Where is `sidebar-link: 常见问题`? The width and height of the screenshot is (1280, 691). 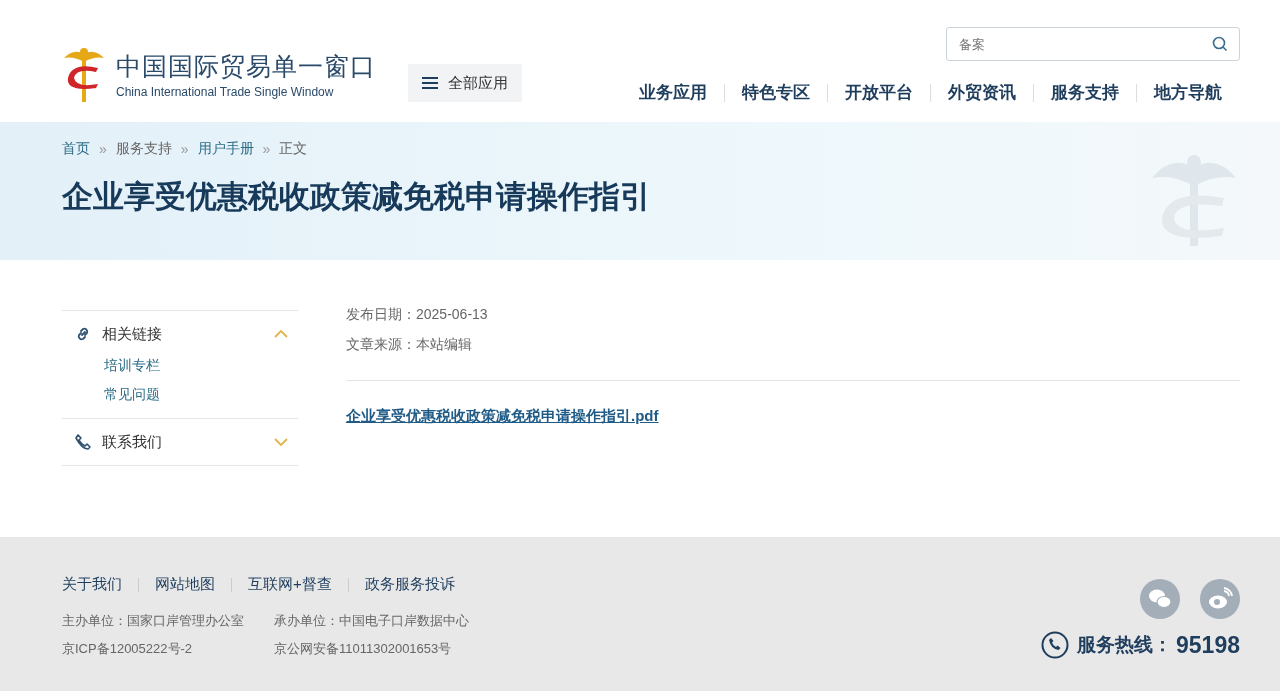
sidebar-link: 常见问题 is located at coordinates (201, 395).